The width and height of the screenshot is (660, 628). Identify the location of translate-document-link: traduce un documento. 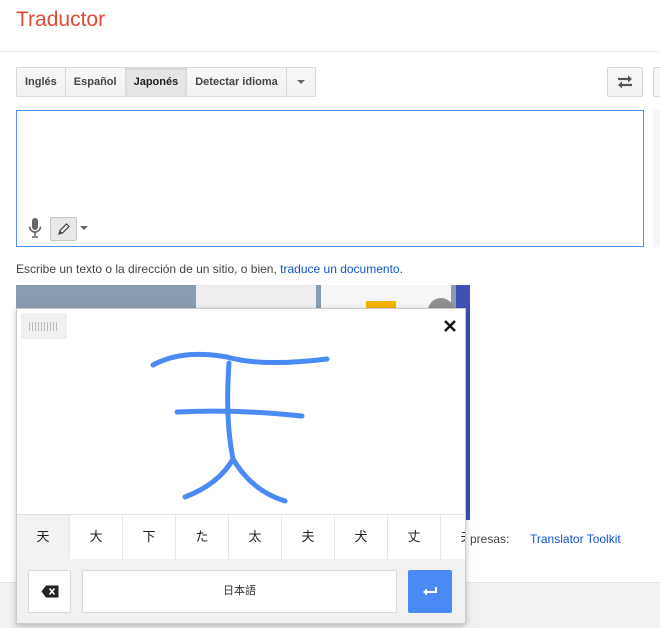
(339, 269).